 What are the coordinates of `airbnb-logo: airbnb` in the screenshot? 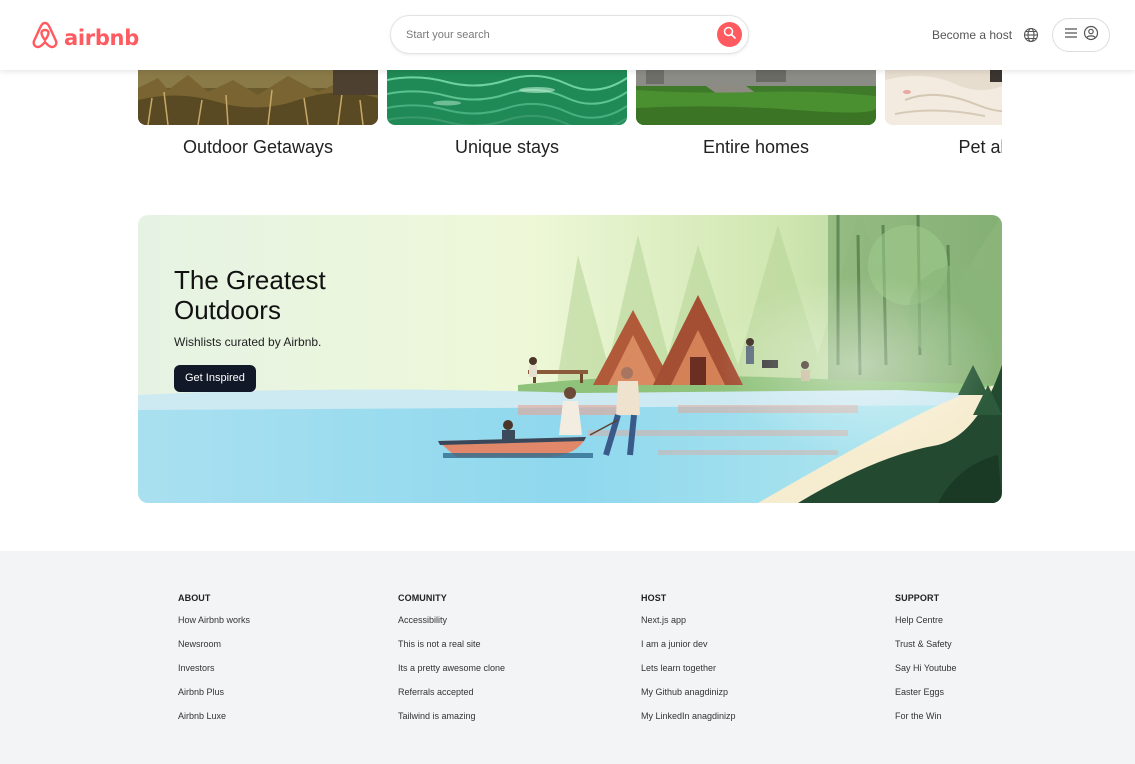 It's located at (84, 37).